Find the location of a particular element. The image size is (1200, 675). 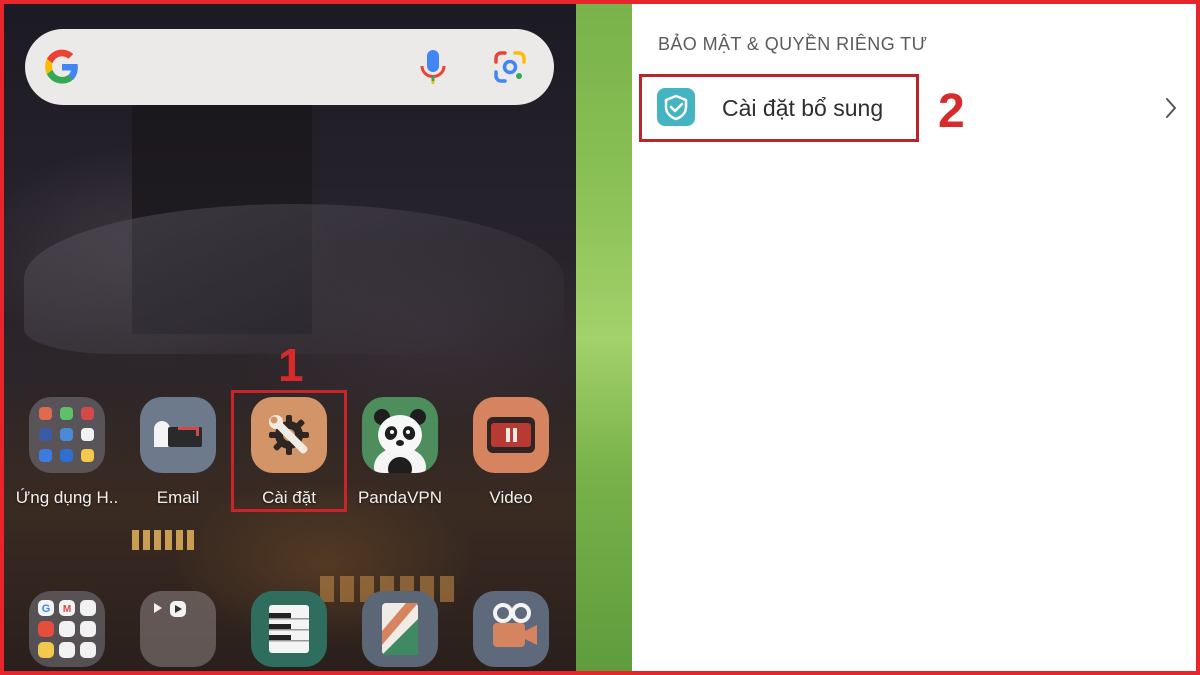

chevron-right-icon is located at coordinates (1171, 108).